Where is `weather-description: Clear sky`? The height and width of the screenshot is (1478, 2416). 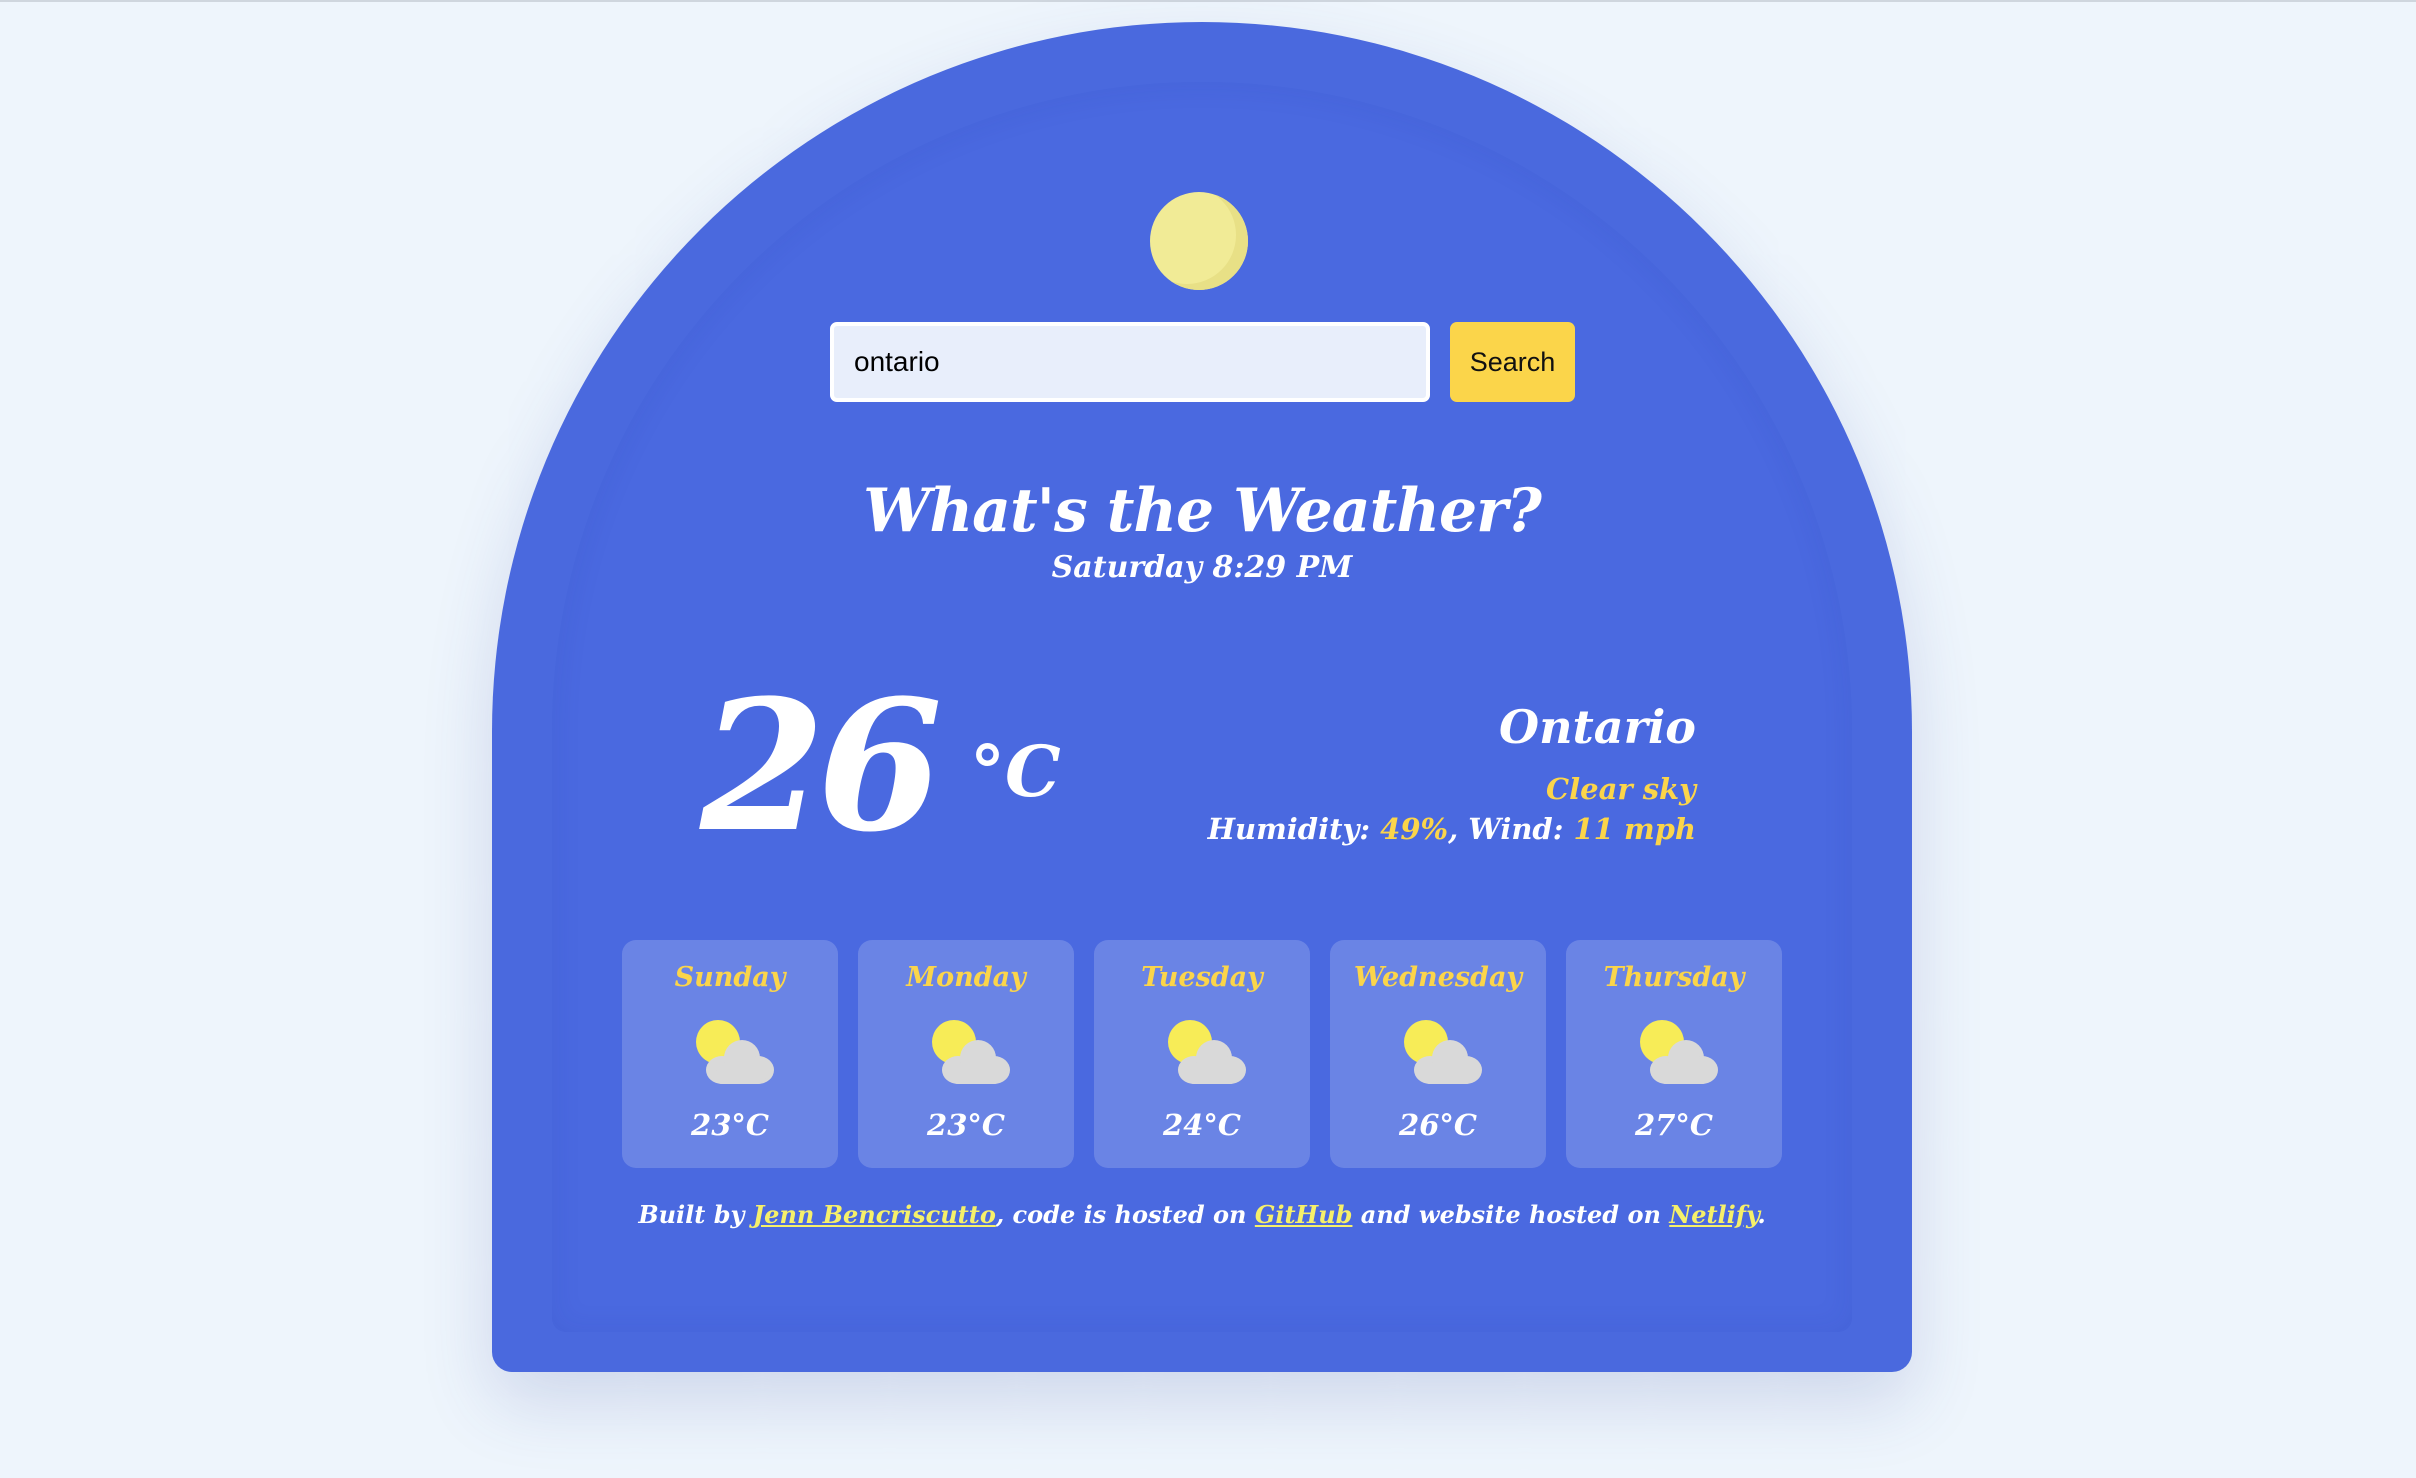
weather-description: Clear sky is located at coordinates (1621, 789).